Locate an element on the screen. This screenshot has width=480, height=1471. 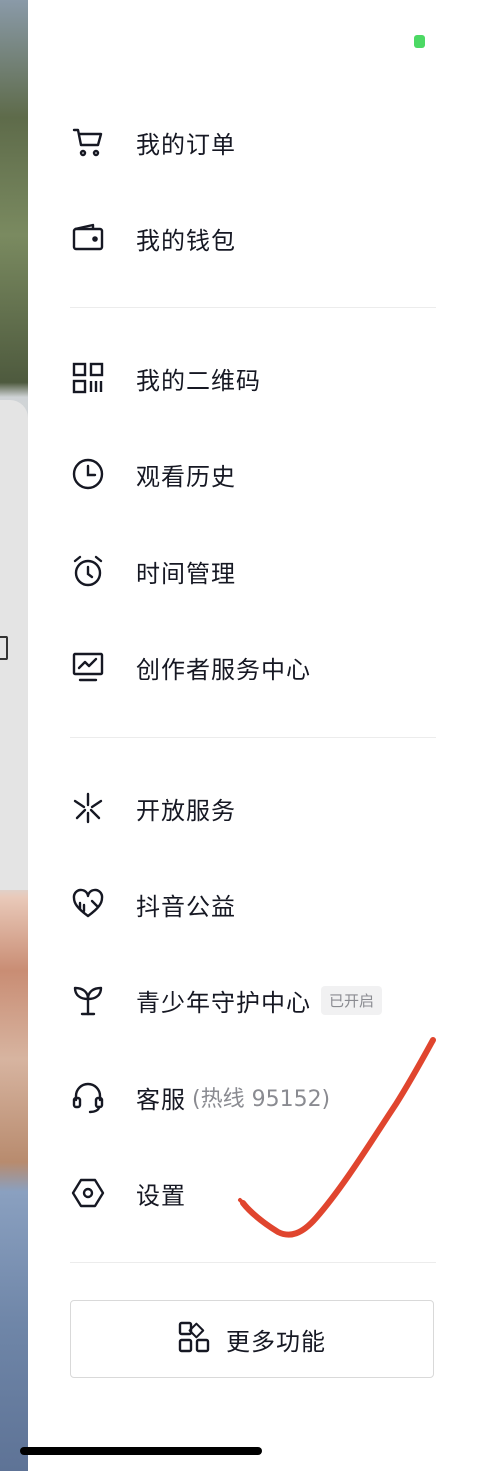
menu-item-label: 青少年守护中心 is located at coordinates (223, 1002).